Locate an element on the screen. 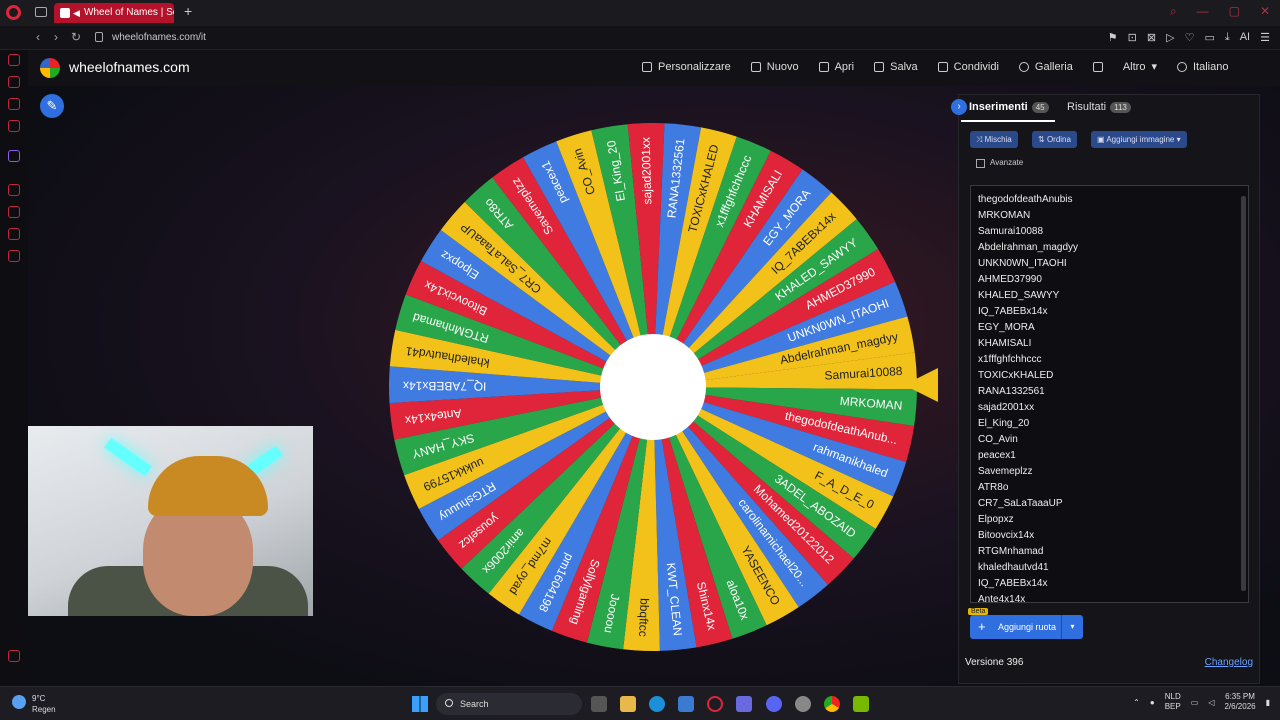 The image size is (1280, 720). menu-more: Altro ▾ is located at coordinates (1140, 67).